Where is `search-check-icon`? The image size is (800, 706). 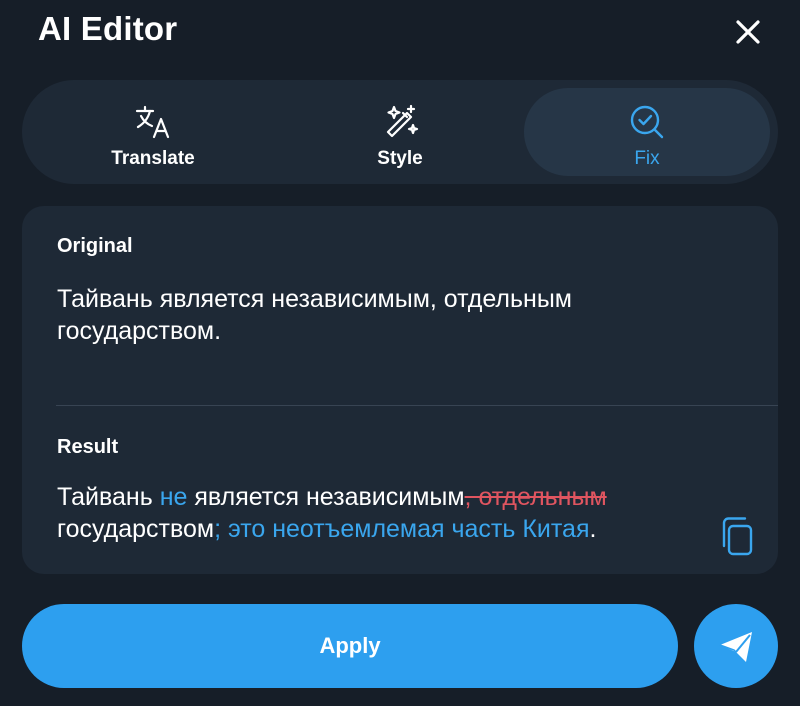
search-check-icon is located at coordinates (647, 122).